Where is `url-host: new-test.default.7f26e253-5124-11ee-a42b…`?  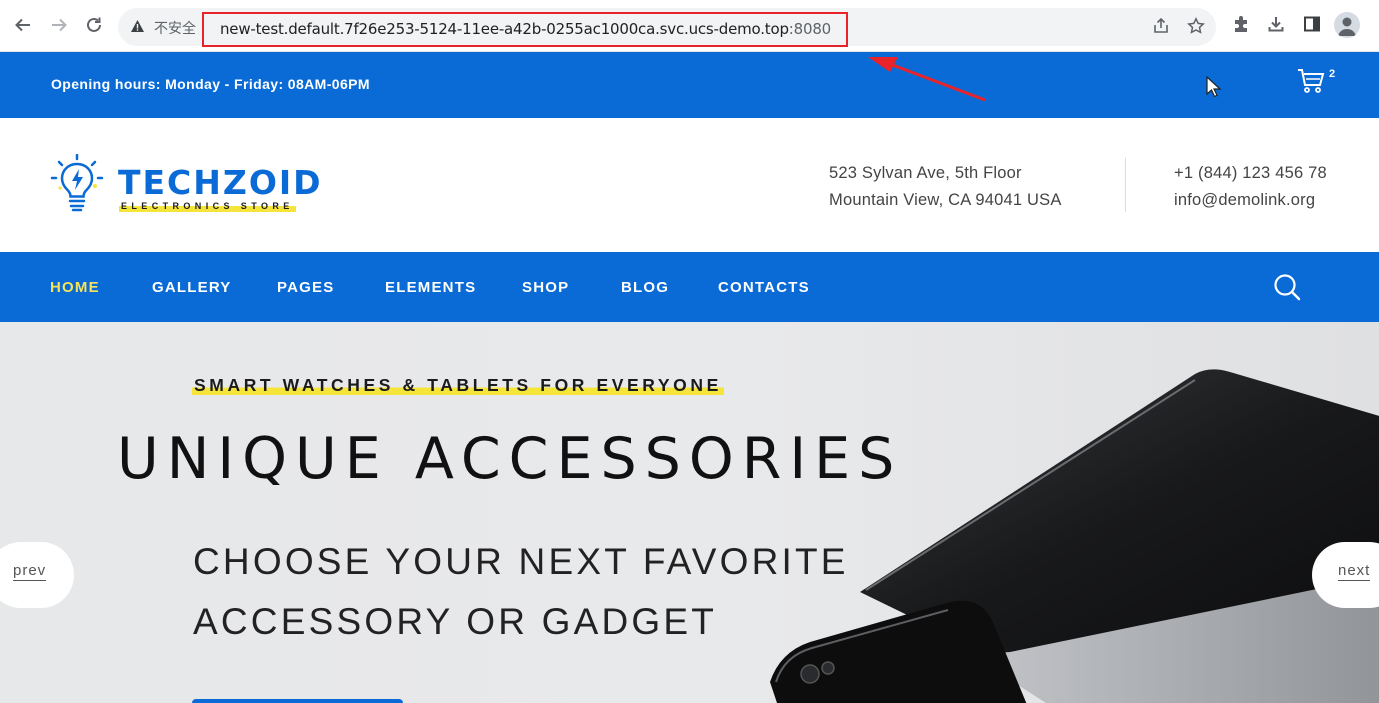
url-host: new-test.default.7f26e253-5124-11ee-a42b… is located at coordinates (504, 29).